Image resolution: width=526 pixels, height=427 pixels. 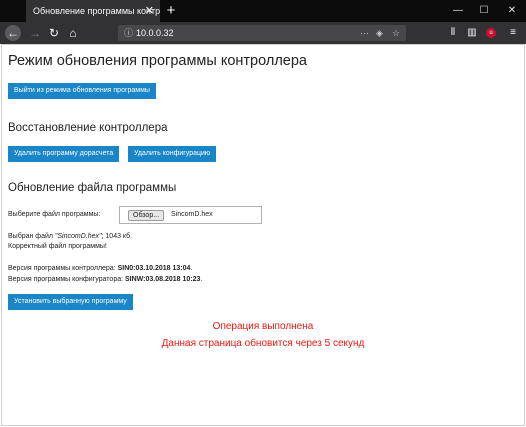 What do you see at coordinates (63, 268) in the screenshot?
I see `controller-version-label: Версия программы контроллера:` at bounding box center [63, 268].